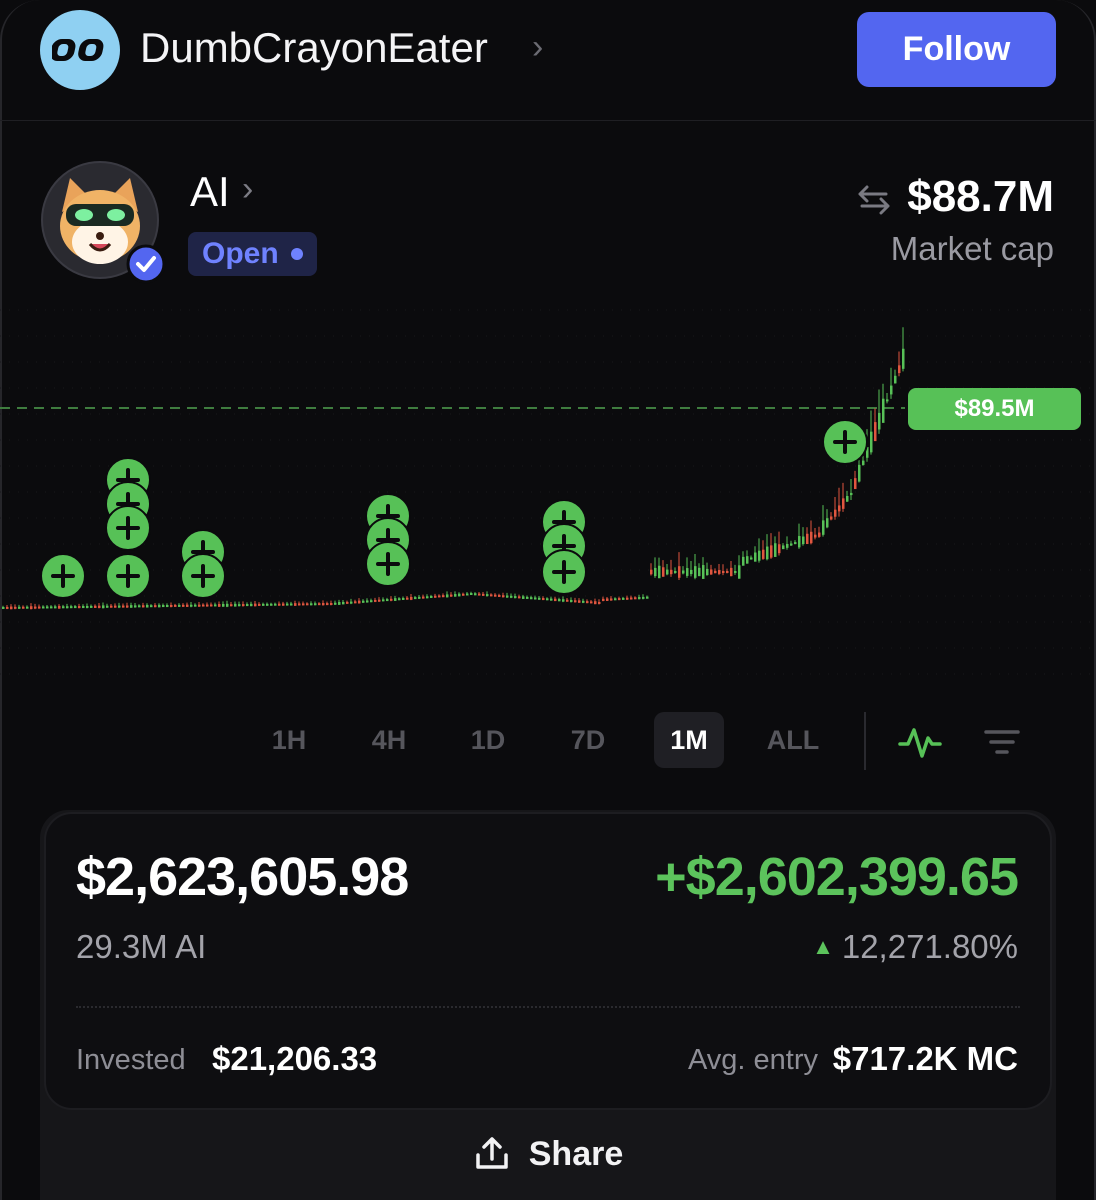 This screenshot has height=1200, width=1096. I want to click on share-upload-icon, so click(492, 1153).